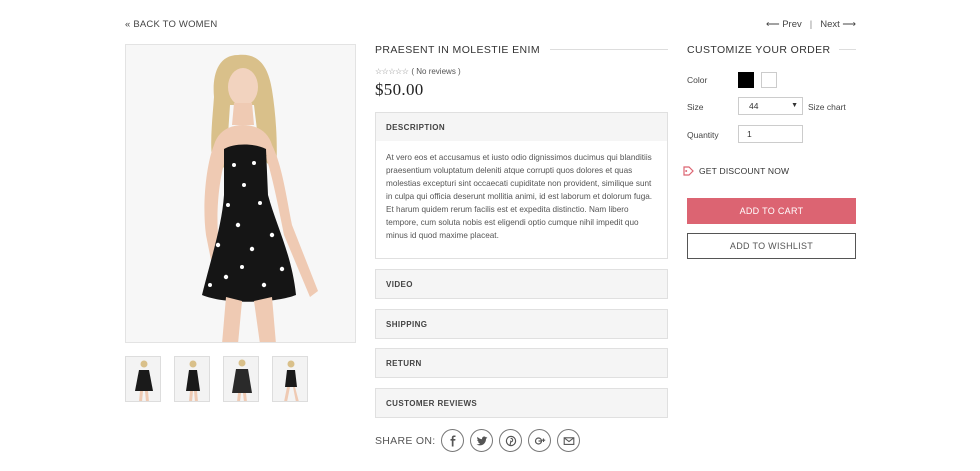 The width and height of the screenshot is (980, 471). What do you see at coordinates (453, 440) in the screenshot?
I see `facebook-icon` at bounding box center [453, 440].